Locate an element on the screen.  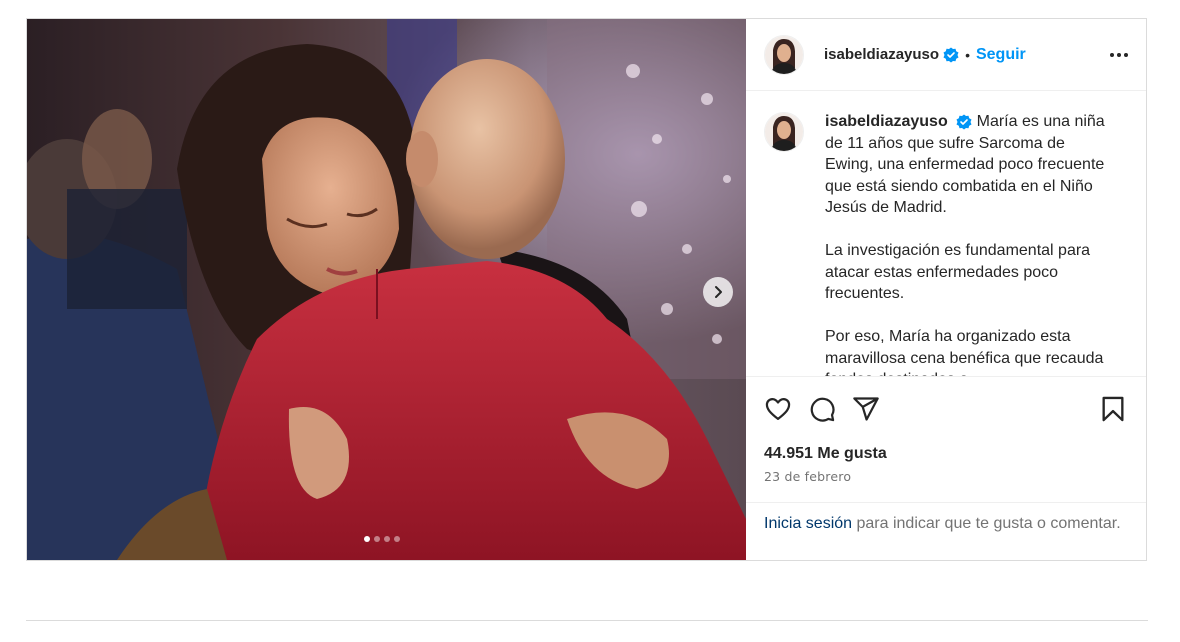
follow-button: Seguir is located at coordinates (1001, 55).